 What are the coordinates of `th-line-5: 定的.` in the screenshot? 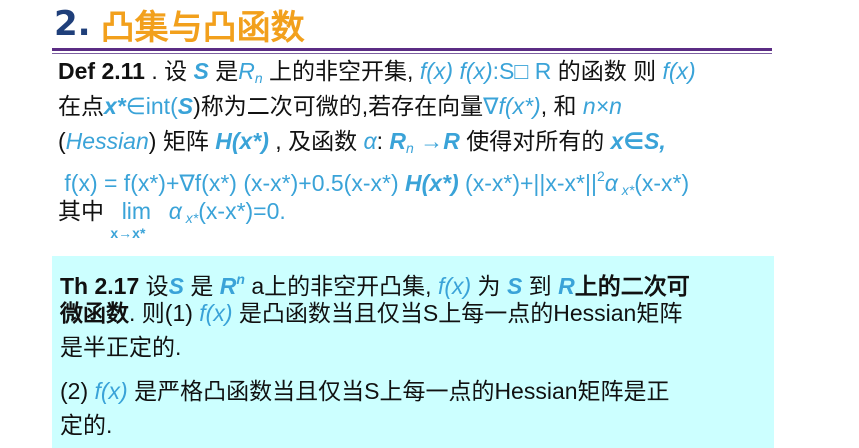 It's located at (415, 425).